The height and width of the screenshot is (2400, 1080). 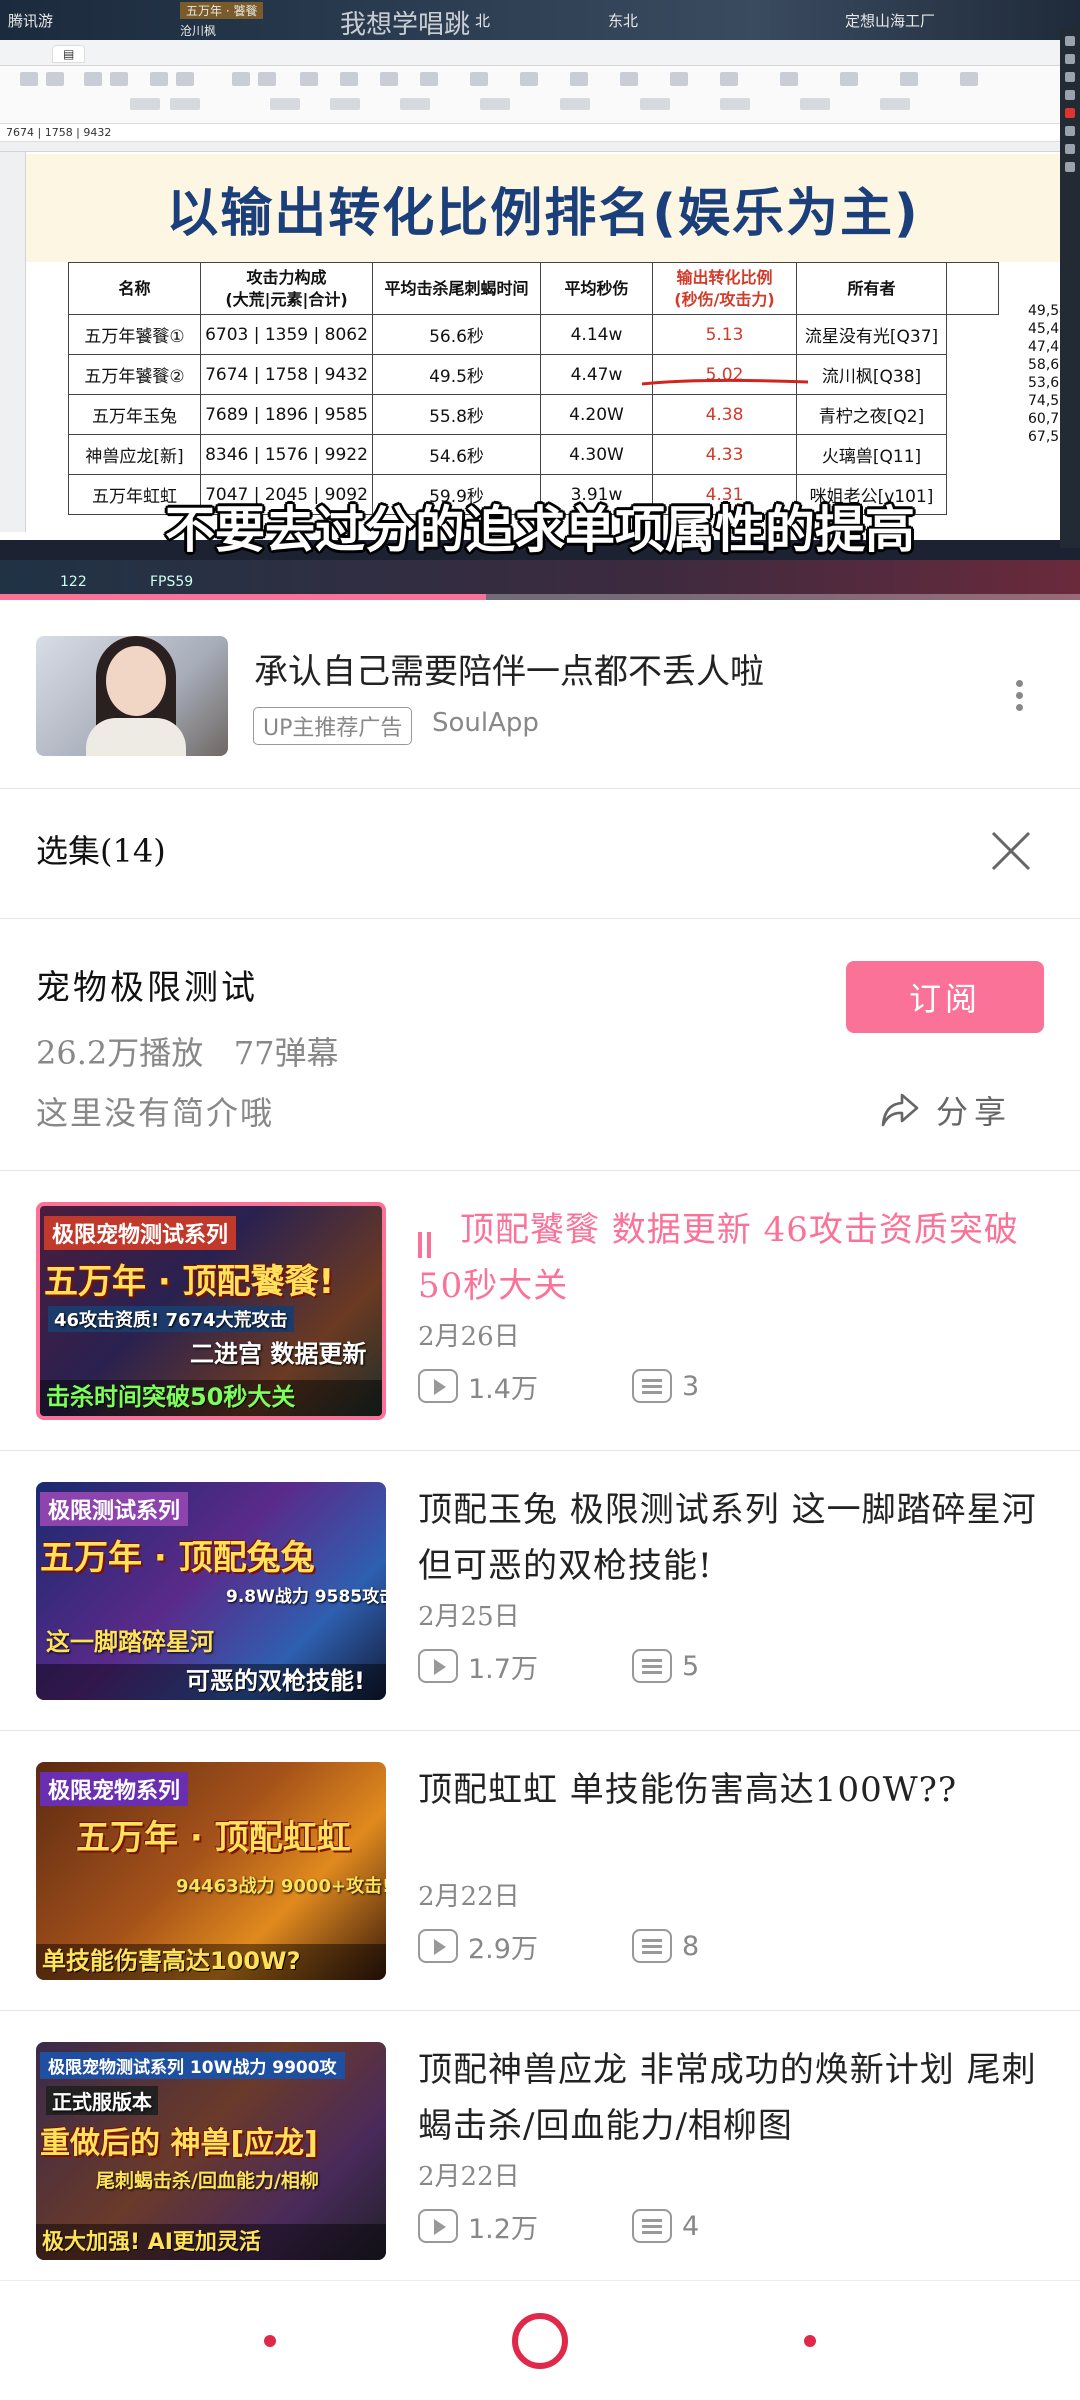 I want to click on header-attack: 攻击力构成 (大荒|元素|合计), so click(x=286, y=288).